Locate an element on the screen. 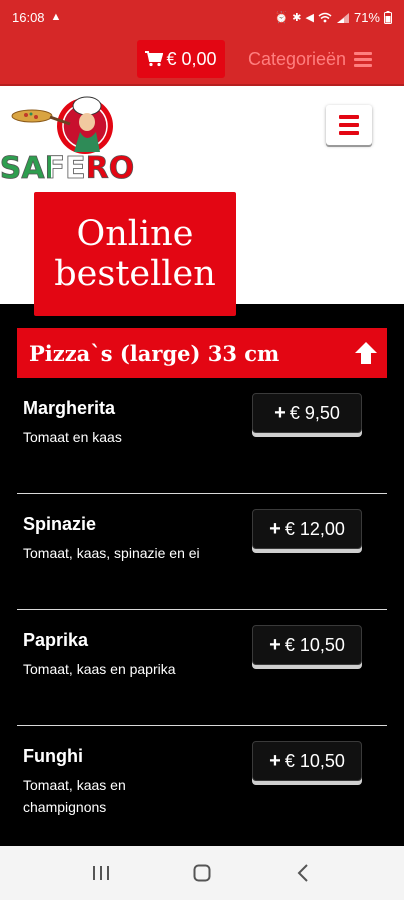  status-bar: 16:08 ▲ ⏰ ✱ ◀ 71% is located at coordinates (202, 17).